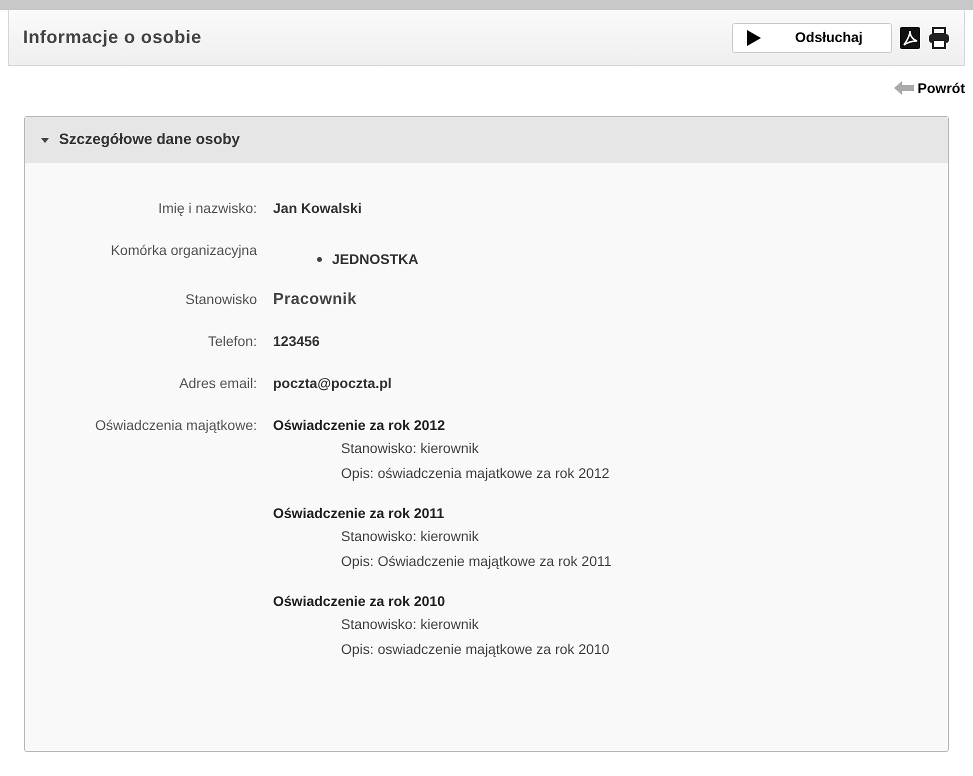 This screenshot has width=973, height=776. Describe the element at coordinates (904, 88) in the screenshot. I see `back-arrow-icon` at that location.